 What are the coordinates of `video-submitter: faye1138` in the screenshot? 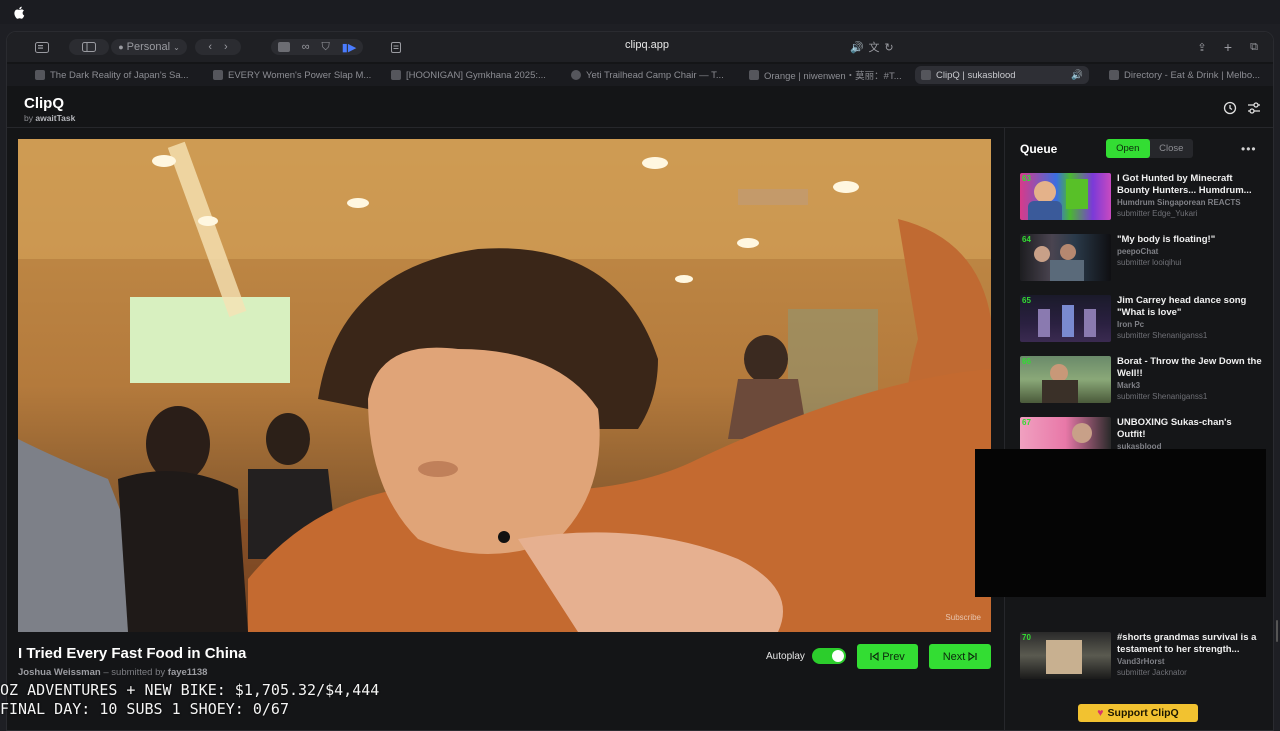 It's located at (188, 672).